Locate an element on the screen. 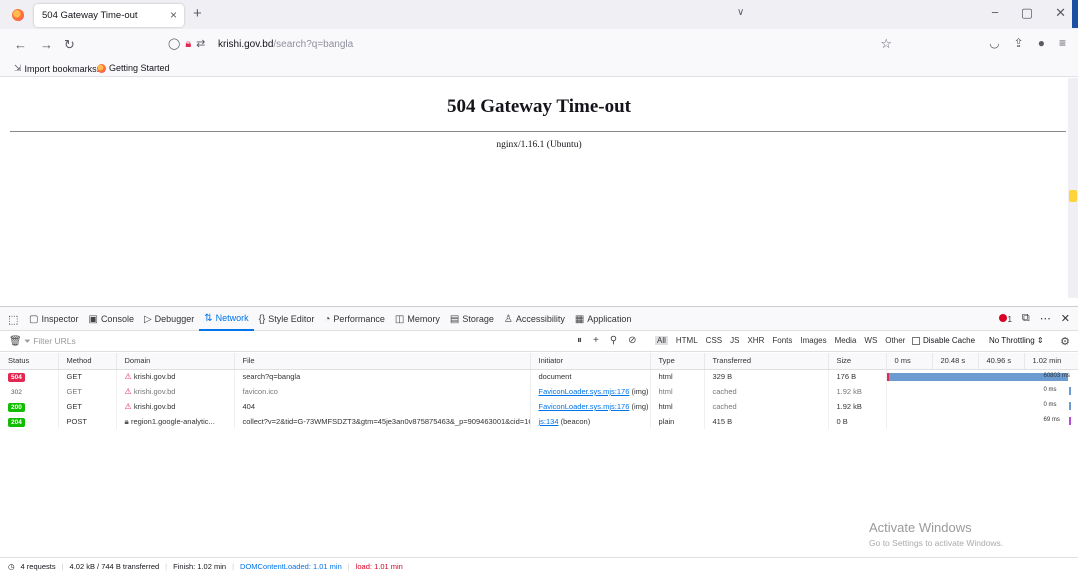  insecure-lock-icon: 🔒︎ is located at coordinates (190, 44).